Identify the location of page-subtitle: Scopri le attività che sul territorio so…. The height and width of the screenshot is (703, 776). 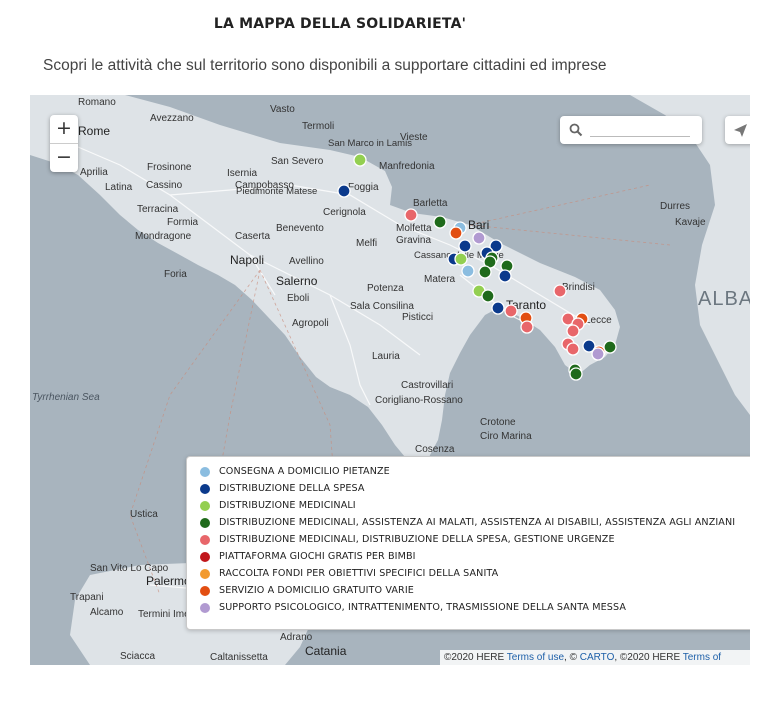
(325, 65).